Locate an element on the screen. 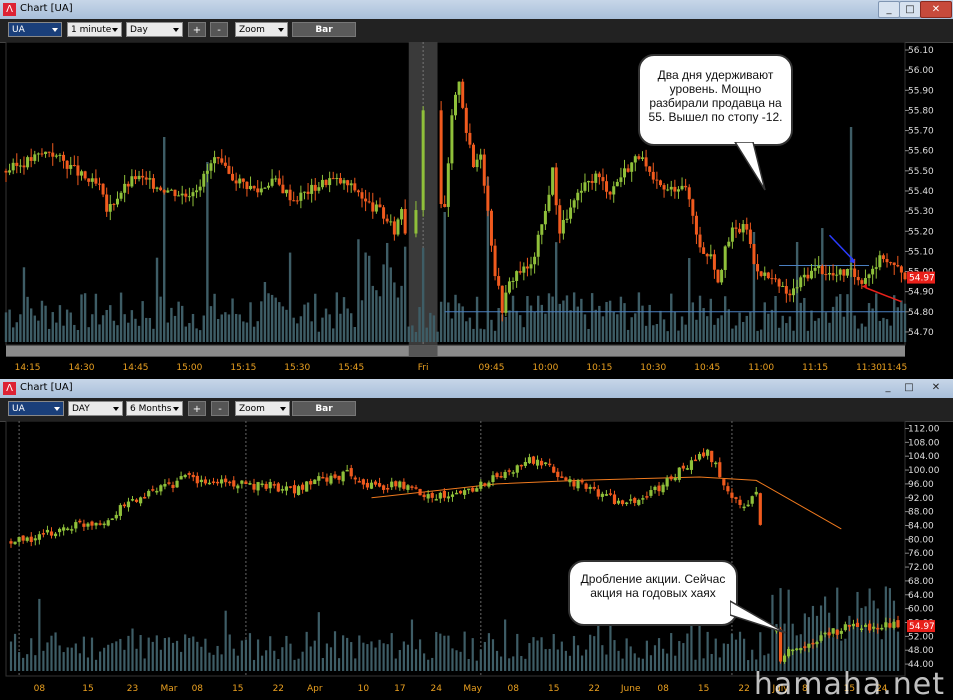 This screenshot has width=953, height=700. bottom-titlebar: Λ Chart [UA] _ □ ✕ is located at coordinates (476, 389).